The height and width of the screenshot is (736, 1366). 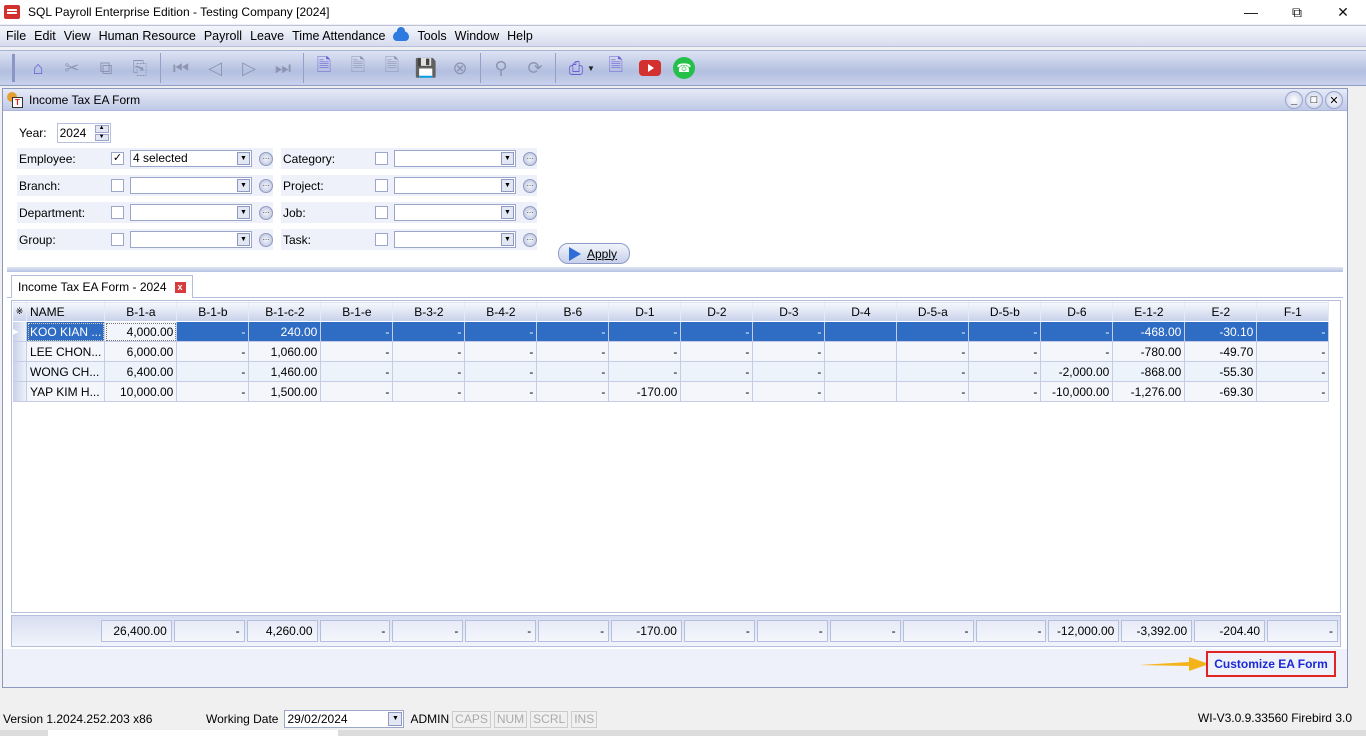 I want to click on group-combo: ▼, so click(x=191, y=239).